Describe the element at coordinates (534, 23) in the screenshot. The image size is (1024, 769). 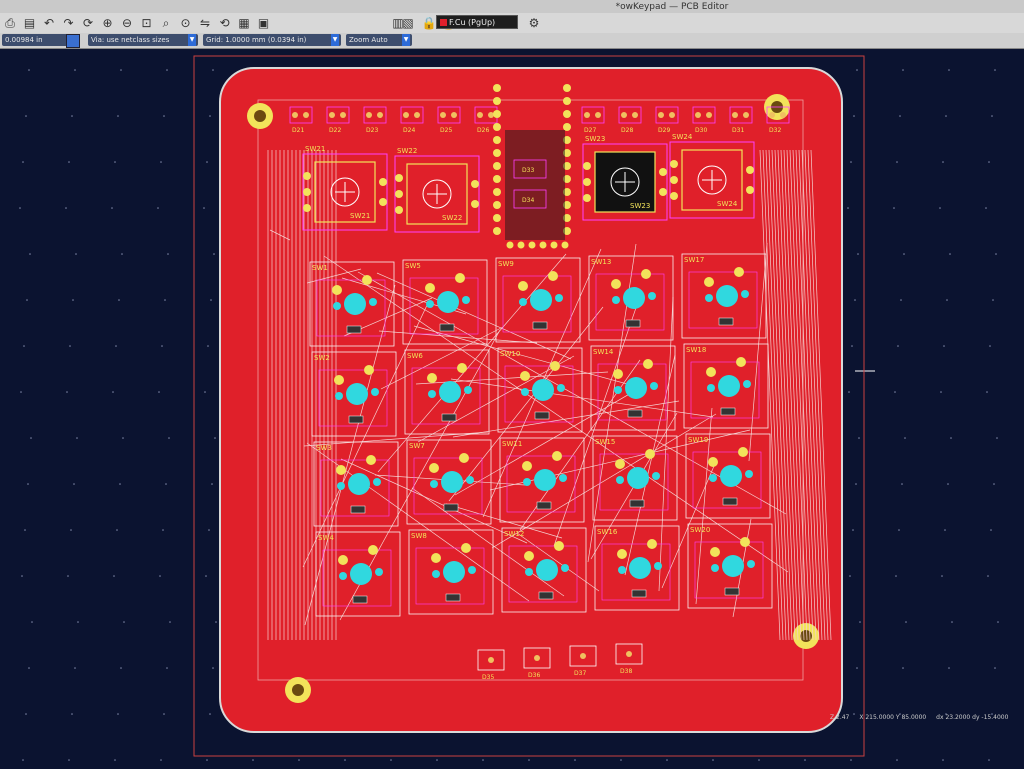
I see `scripting-icon: ⚙` at that location.